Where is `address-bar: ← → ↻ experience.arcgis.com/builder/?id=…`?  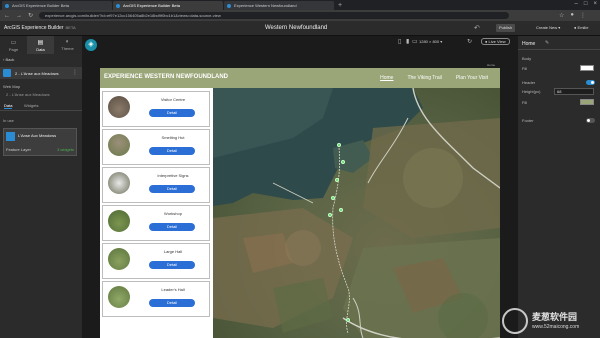
address-bar: ← → ↻ experience.arcgis.com/builder/?id=… is located at coordinates (300, 15).